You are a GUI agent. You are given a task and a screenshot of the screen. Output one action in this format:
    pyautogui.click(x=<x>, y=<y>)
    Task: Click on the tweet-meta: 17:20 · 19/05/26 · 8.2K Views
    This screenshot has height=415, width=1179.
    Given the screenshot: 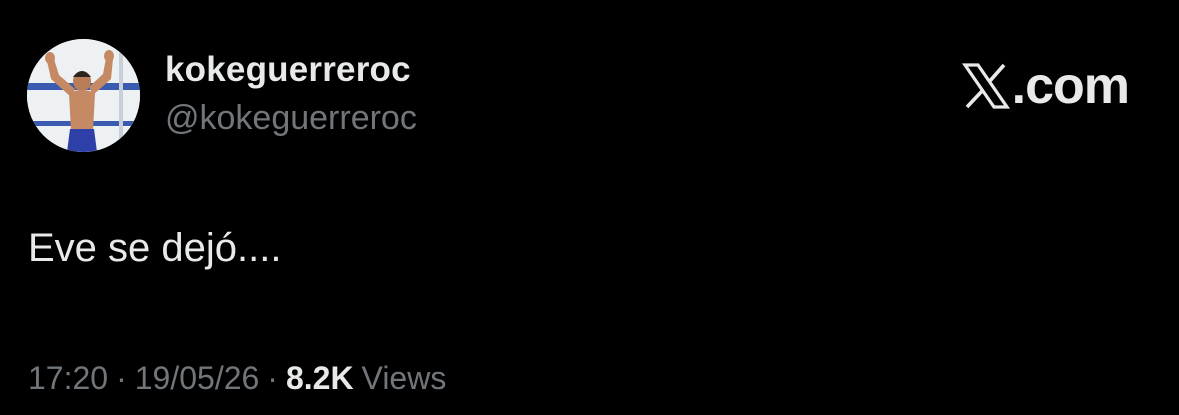 What is the action you would take?
    pyautogui.click(x=237, y=378)
    